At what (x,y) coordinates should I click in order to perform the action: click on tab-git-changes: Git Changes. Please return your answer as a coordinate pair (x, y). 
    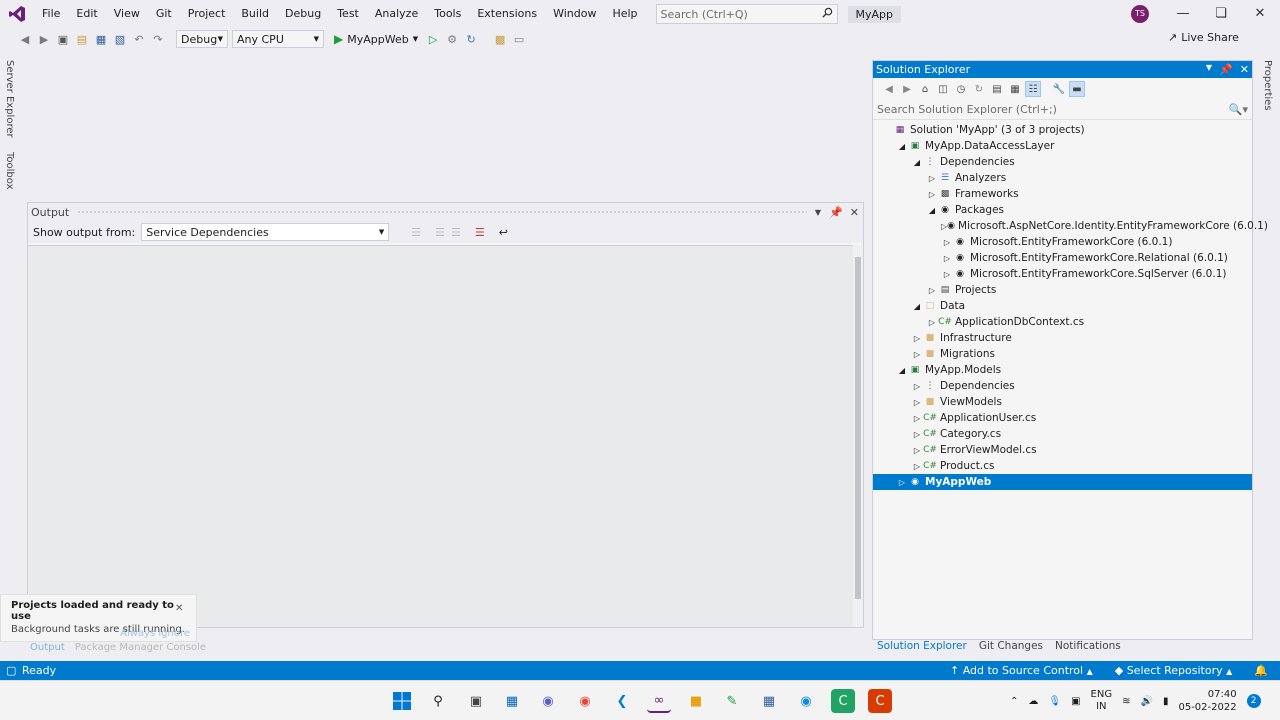
    Looking at the image, I should click on (1011, 646).